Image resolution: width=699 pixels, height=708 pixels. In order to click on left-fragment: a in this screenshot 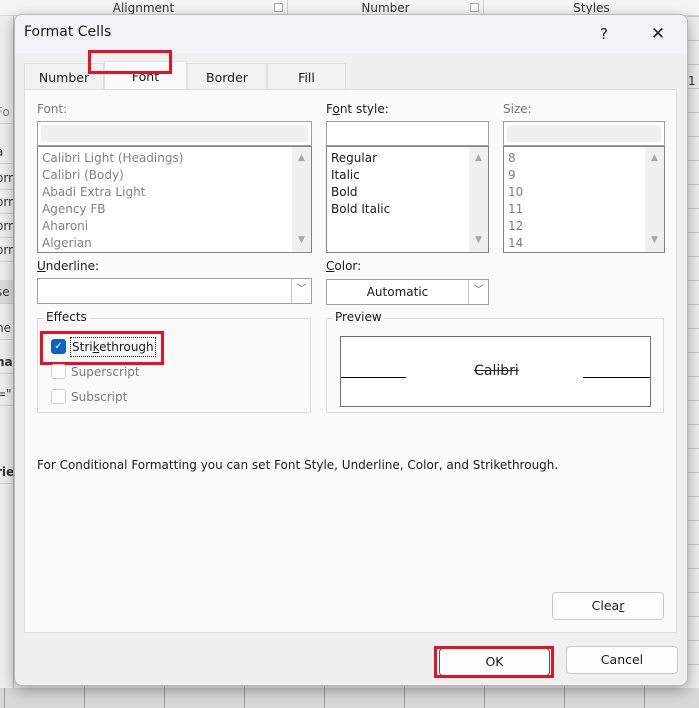, I will do `click(6, 152)`.